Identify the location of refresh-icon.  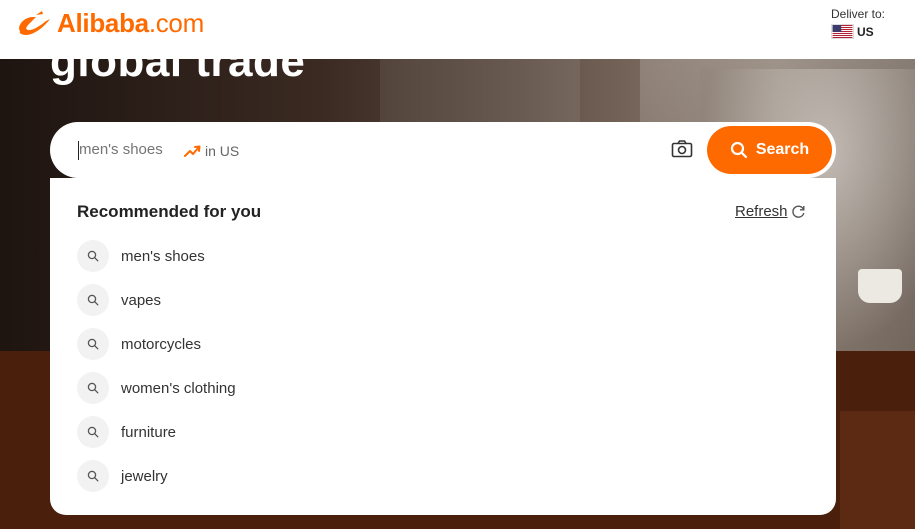
(798, 211).